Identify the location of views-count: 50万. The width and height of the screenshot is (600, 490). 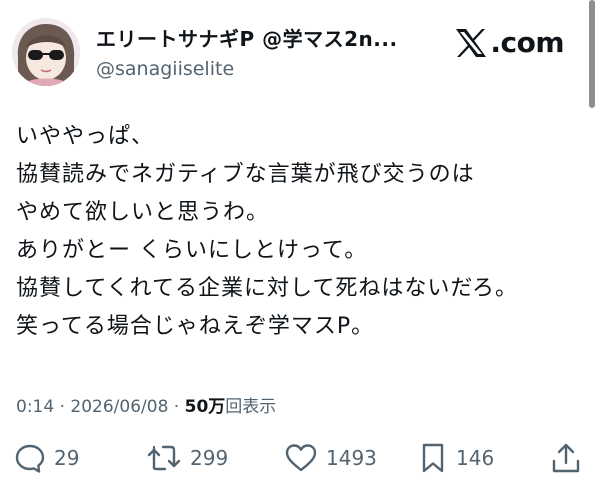
(205, 407).